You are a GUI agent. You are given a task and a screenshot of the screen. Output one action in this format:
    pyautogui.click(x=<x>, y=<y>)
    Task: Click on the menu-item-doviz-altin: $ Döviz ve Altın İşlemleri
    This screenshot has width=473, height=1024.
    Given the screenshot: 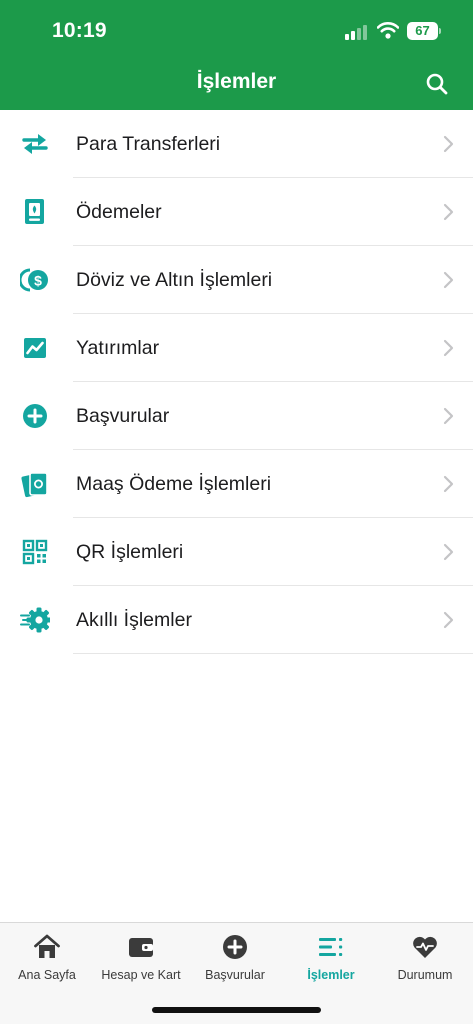 What is the action you would take?
    pyautogui.click(x=236, y=280)
    